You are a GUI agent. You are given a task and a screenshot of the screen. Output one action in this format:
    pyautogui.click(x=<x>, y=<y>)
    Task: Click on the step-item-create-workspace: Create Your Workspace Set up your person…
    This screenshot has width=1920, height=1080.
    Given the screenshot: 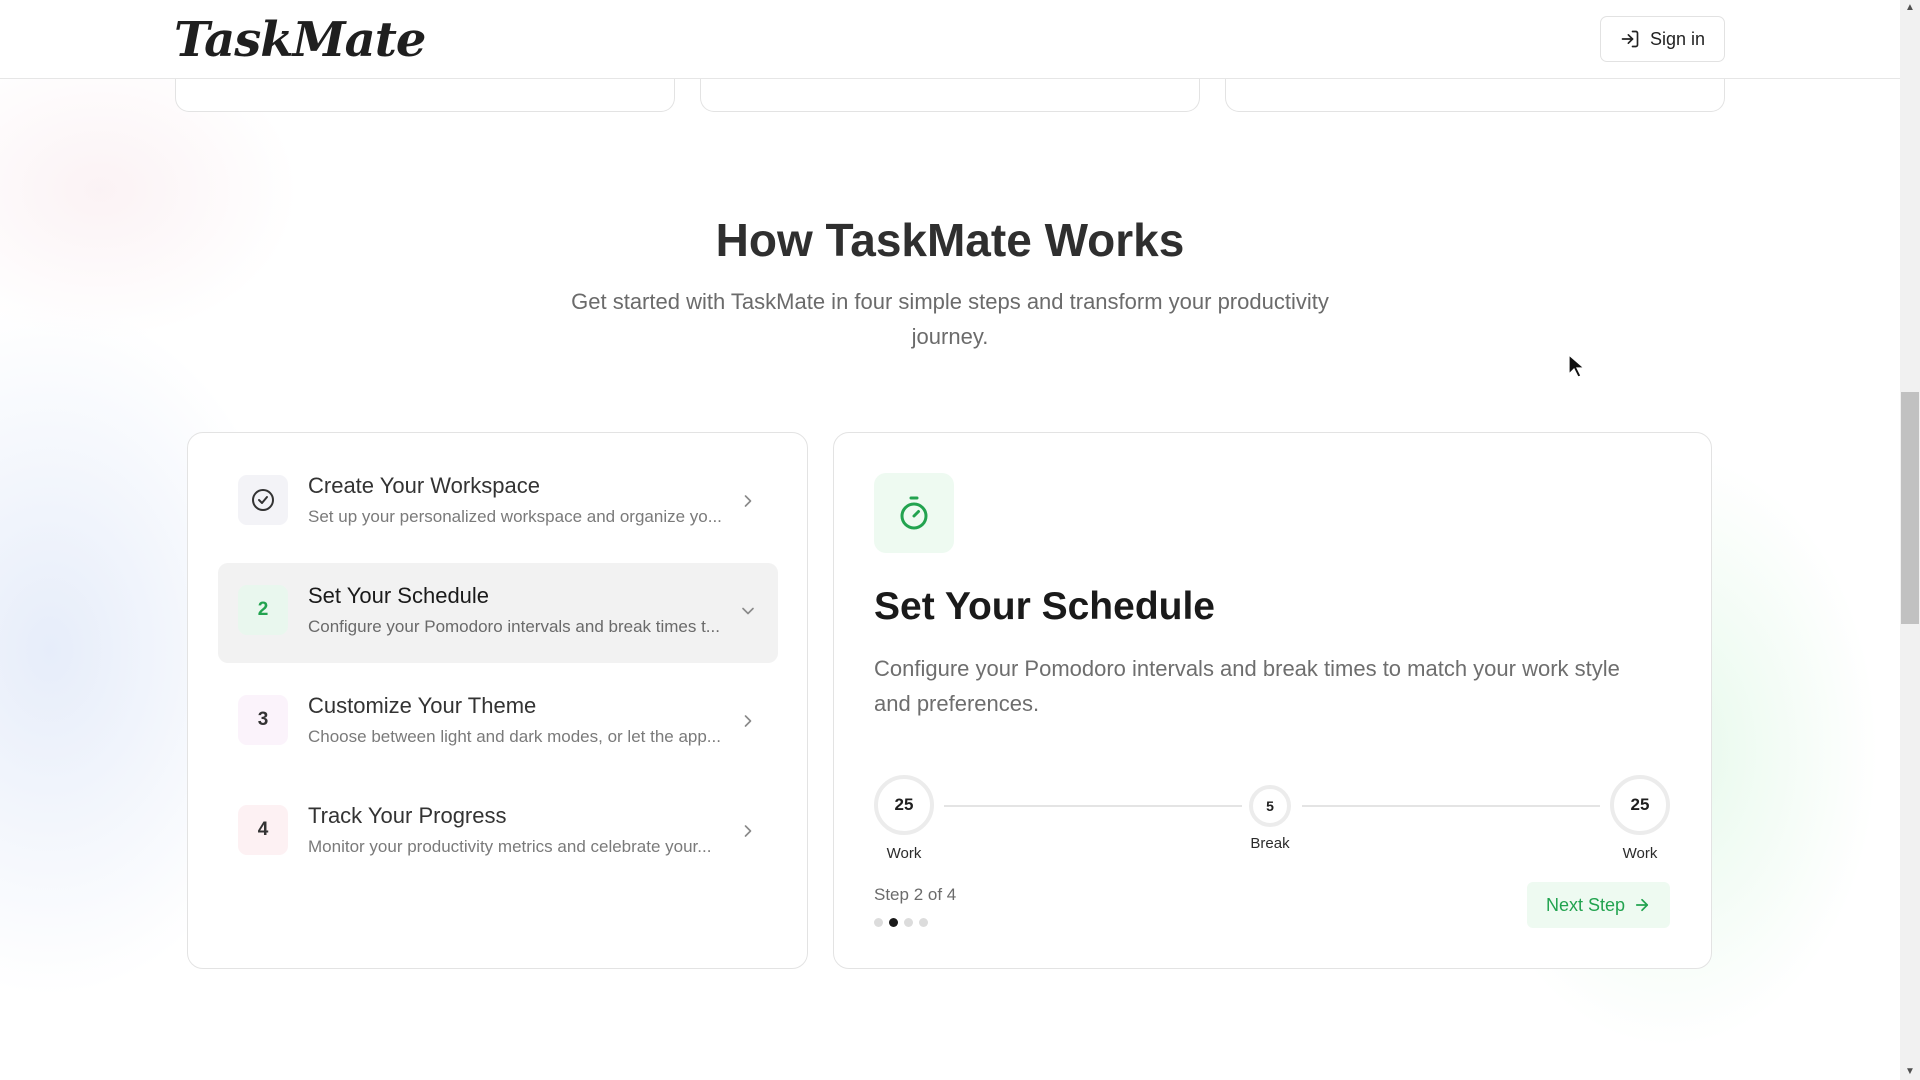 What is the action you would take?
    pyautogui.click(x=498, y=503)
    